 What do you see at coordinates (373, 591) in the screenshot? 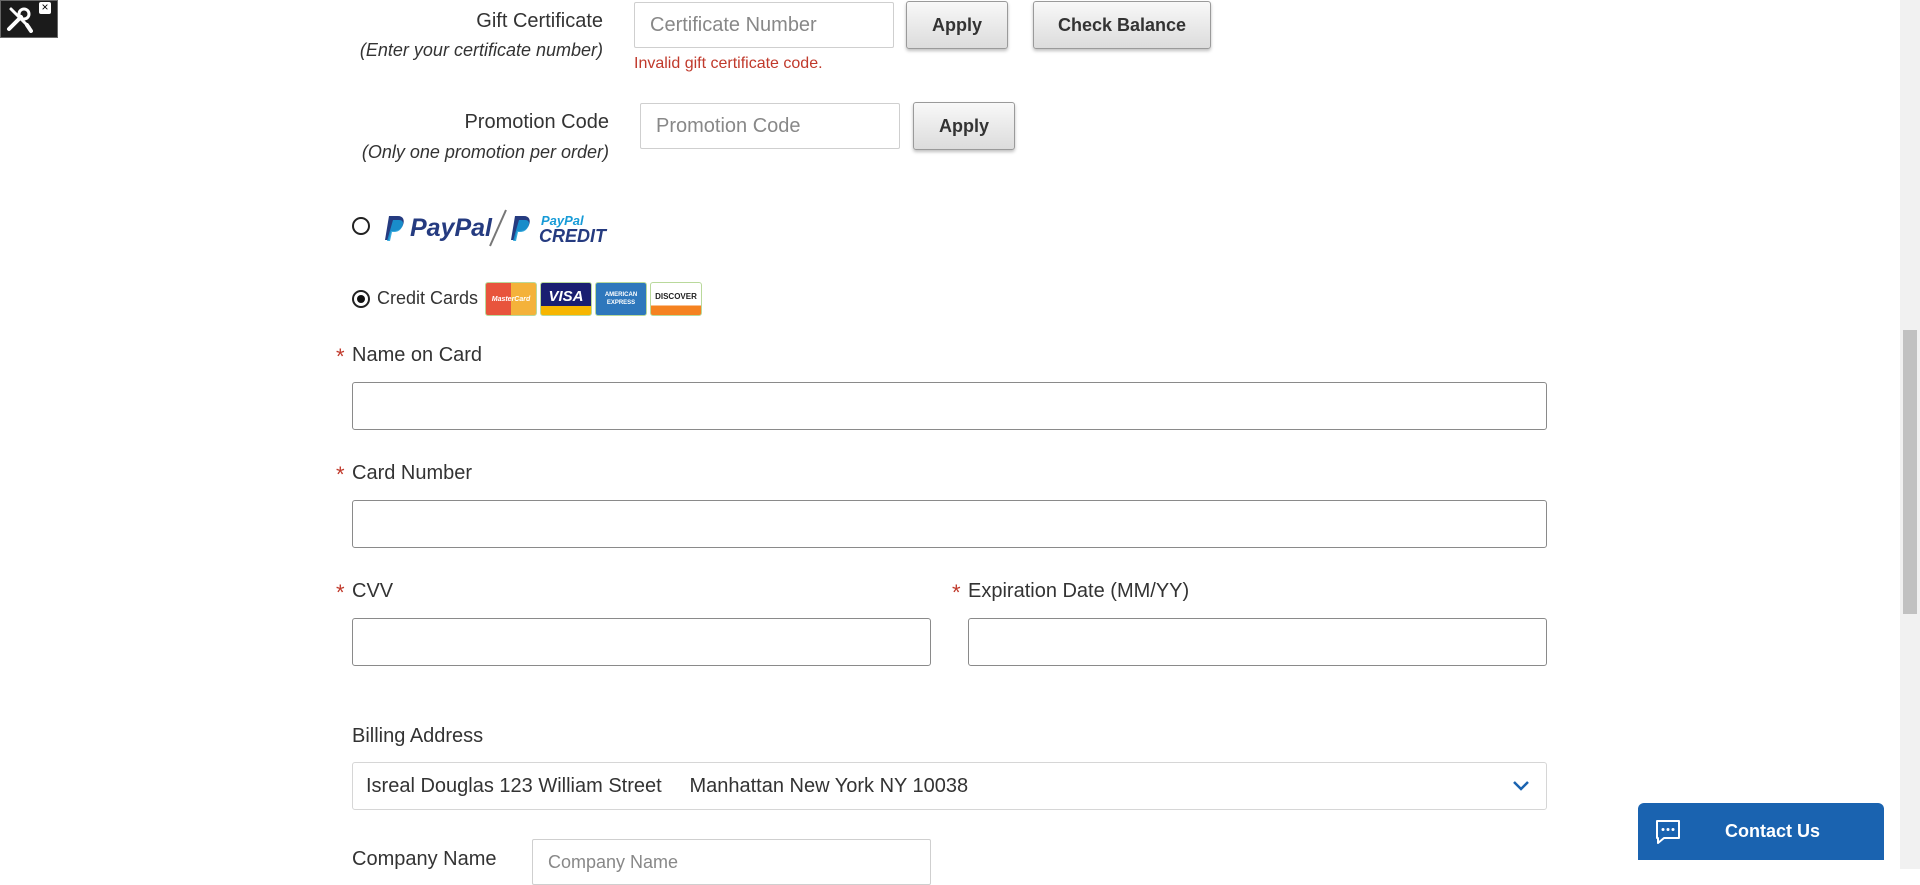
I see `cvv-label: CVV` at bounding box center [373, 591].